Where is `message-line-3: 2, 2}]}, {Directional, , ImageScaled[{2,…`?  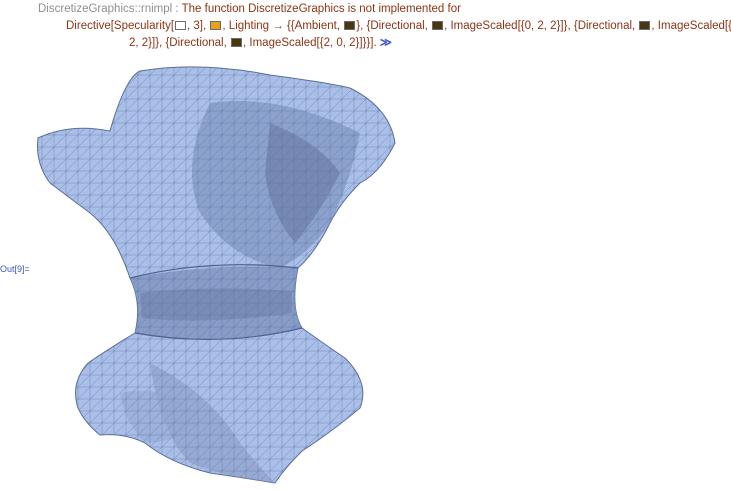 message-line-3: 2, 2}]}, {Directional, , ImageScaled[{2,… is located at coordinates (260, 43).